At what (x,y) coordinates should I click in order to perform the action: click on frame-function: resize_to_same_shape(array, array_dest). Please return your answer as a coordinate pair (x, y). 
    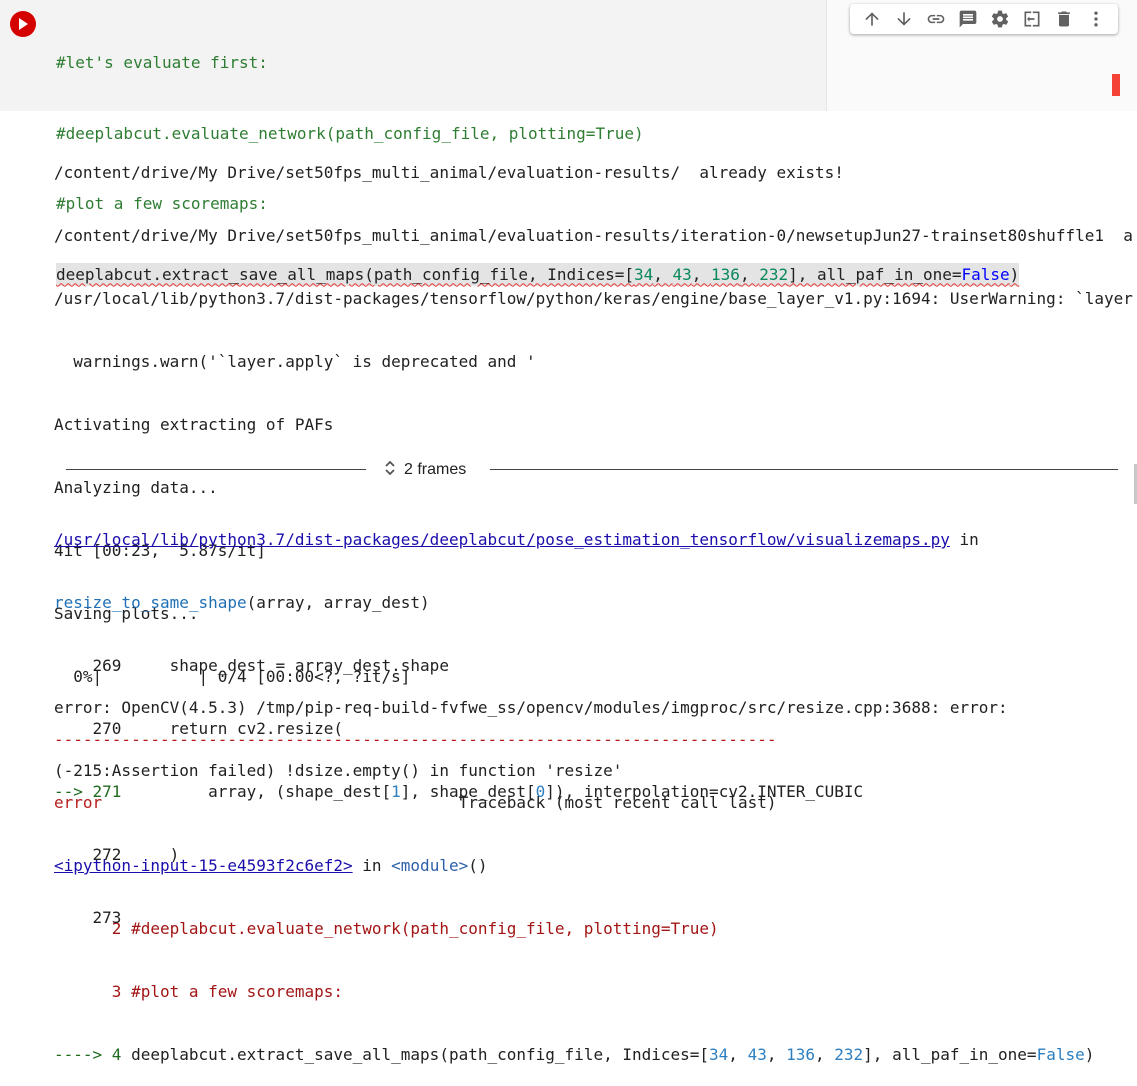
    Looking at the image, I should click on (516, 602).